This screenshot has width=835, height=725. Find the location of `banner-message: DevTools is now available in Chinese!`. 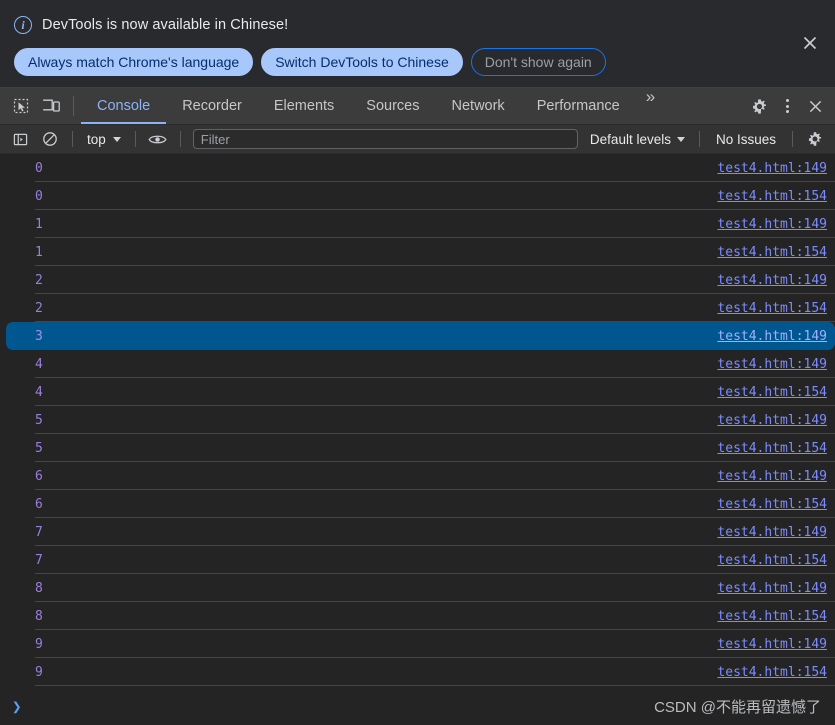

banner-message: DevTools is now available in Chinese! is located at coordinates (165, 25).